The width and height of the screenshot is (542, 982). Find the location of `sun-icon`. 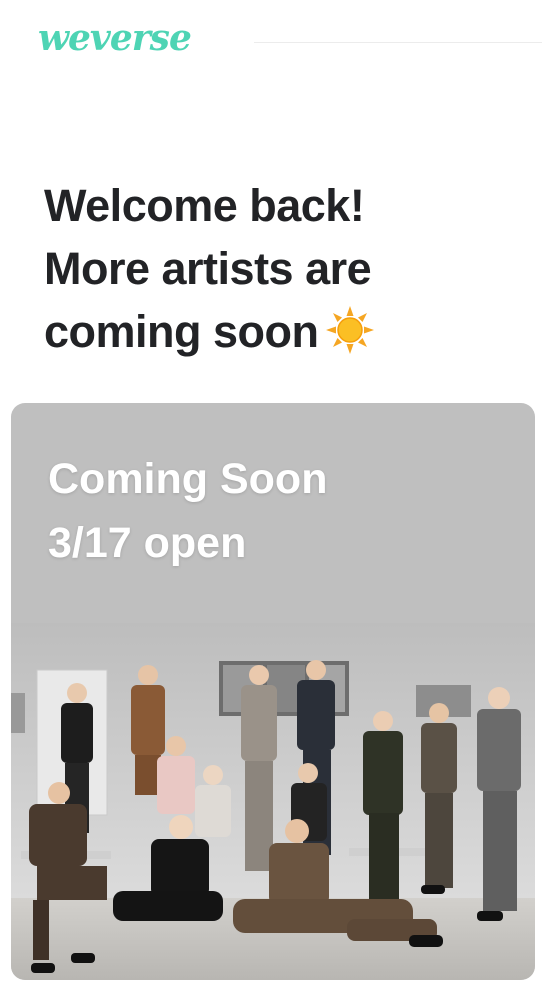

sun-icon is located at coordinates (350, 338).